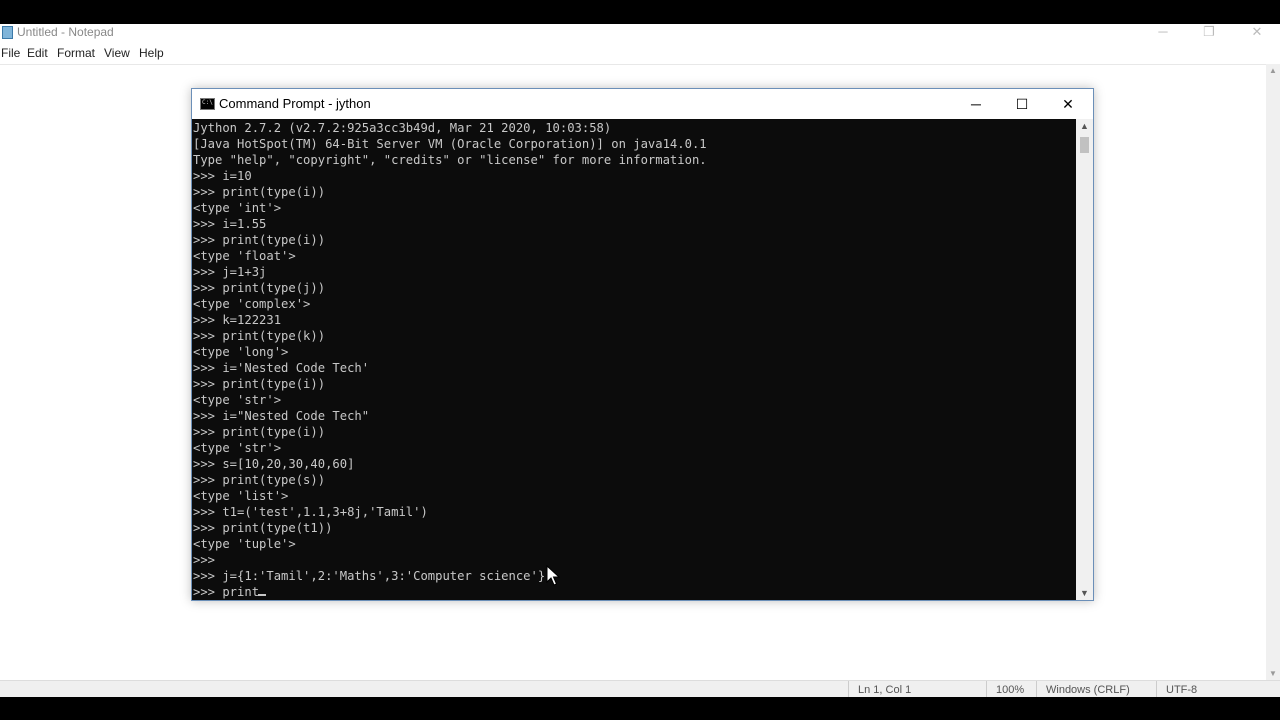 The height and width of the screenshot is (720, 1280). I want to click on menu-format: Format, so click(76, 53).